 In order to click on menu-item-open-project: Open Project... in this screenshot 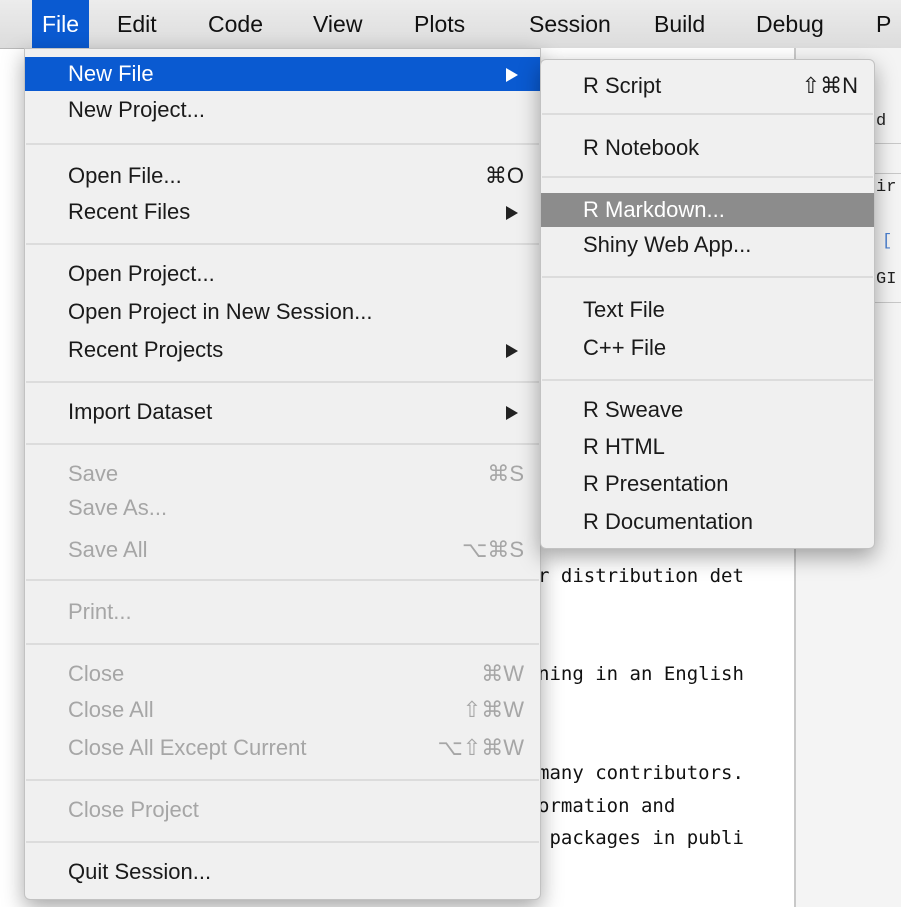, I will do `click(282, 274)`.